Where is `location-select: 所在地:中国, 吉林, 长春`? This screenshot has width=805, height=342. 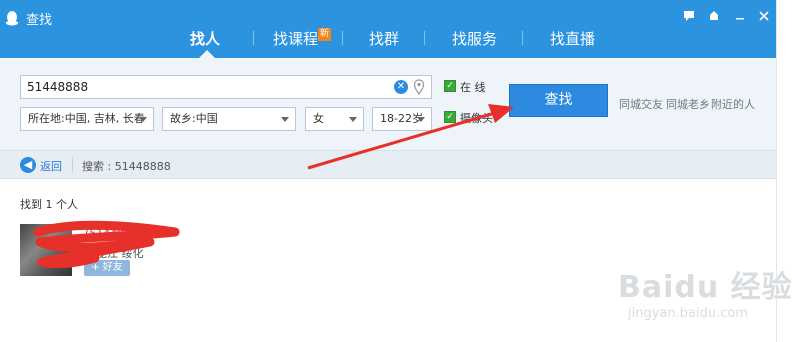
location-select: 所在地:中国, 吉林, 长春 is located at coordinates (87, 119).